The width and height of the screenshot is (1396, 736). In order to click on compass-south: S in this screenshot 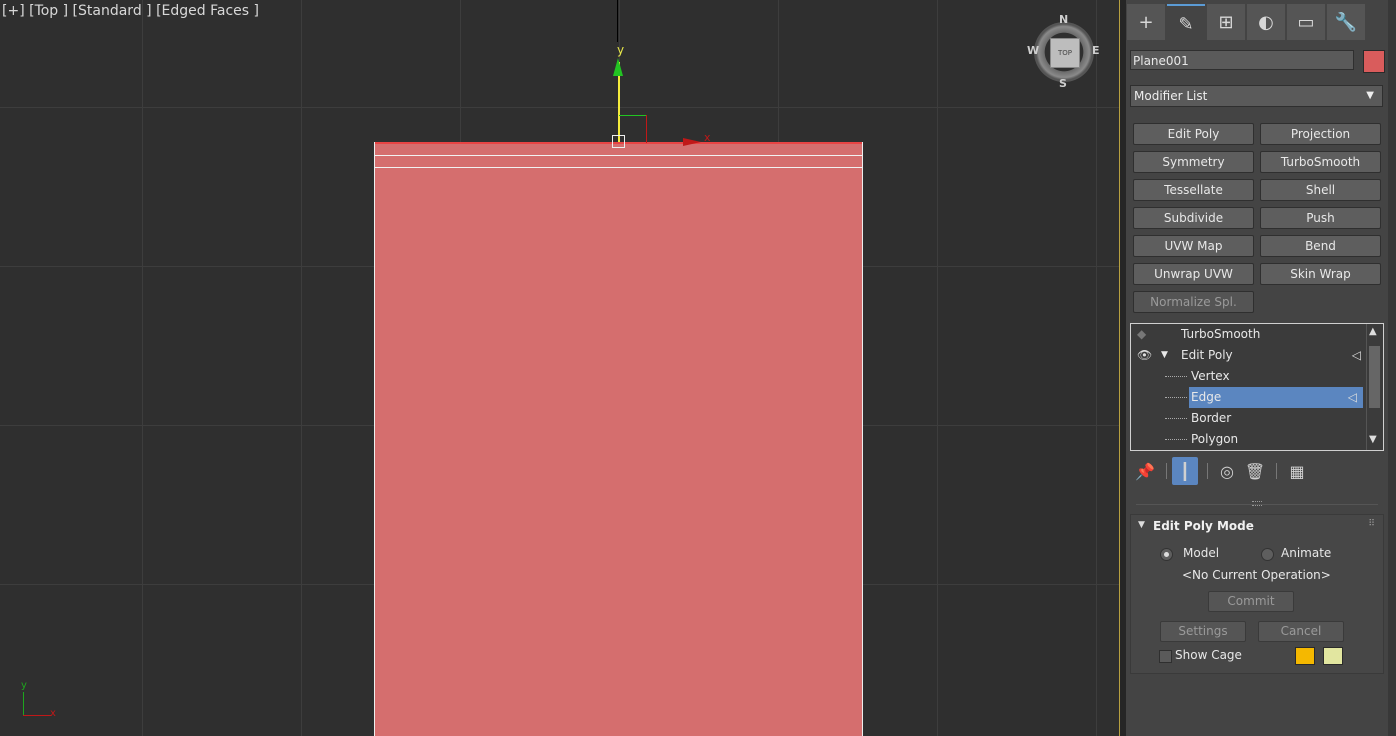, I will do `click(1063, 83)`.